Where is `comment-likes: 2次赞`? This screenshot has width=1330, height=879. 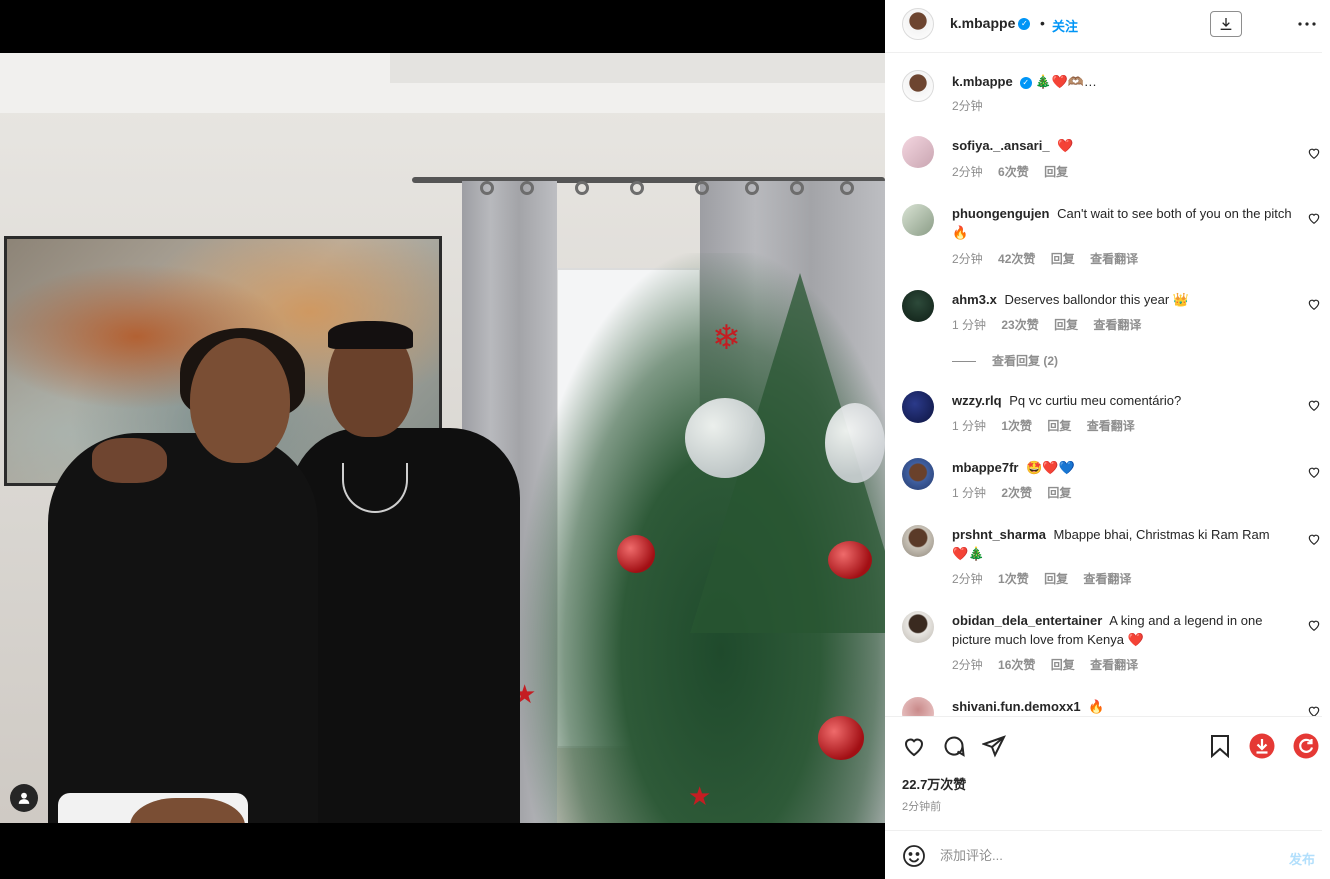
comment-likes: 2次赞 is located at coordinates (1016, 493).